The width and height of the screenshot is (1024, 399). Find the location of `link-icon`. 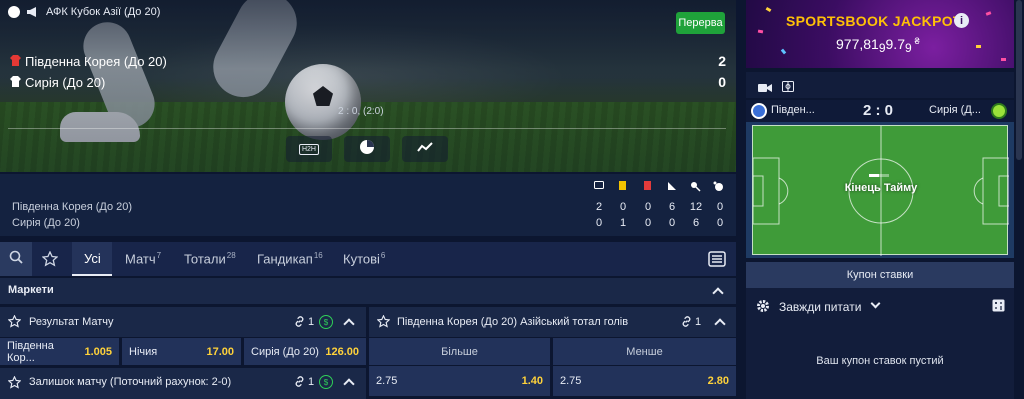

link-icon is located at coordinates (686, 324).